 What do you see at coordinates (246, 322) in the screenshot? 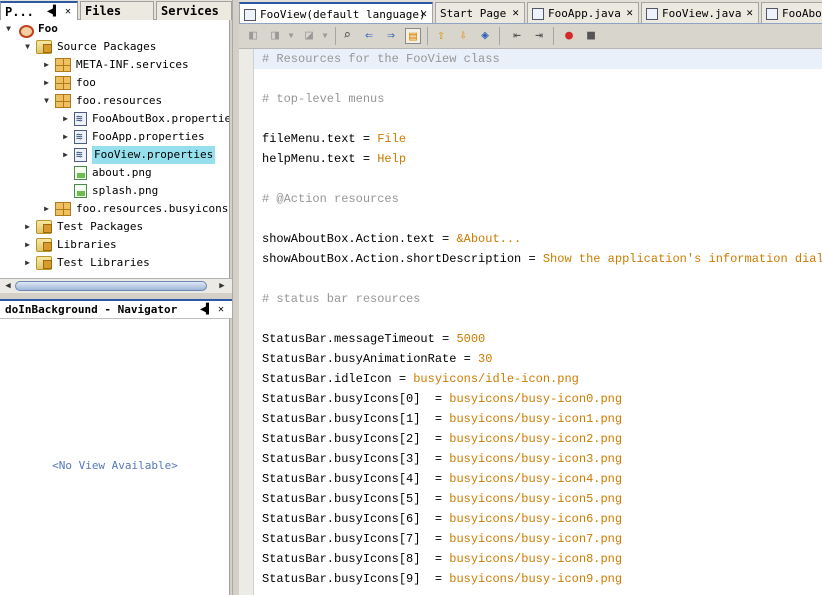
I see `line-gutter` at bounding box center [246, 322].